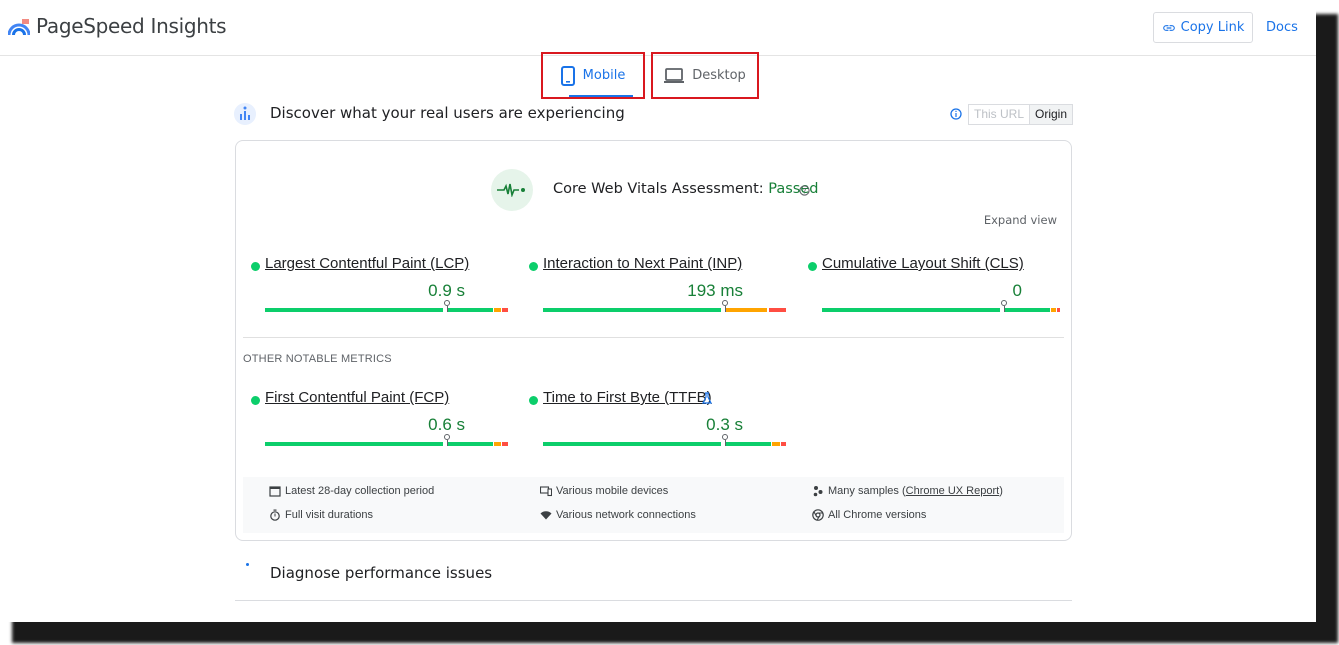 The image size is (1339, 645). What do you see at coordinates (386, 310) in the screenshot?
I see `metric-lcp-distribution` at bounding box center [386, 310].